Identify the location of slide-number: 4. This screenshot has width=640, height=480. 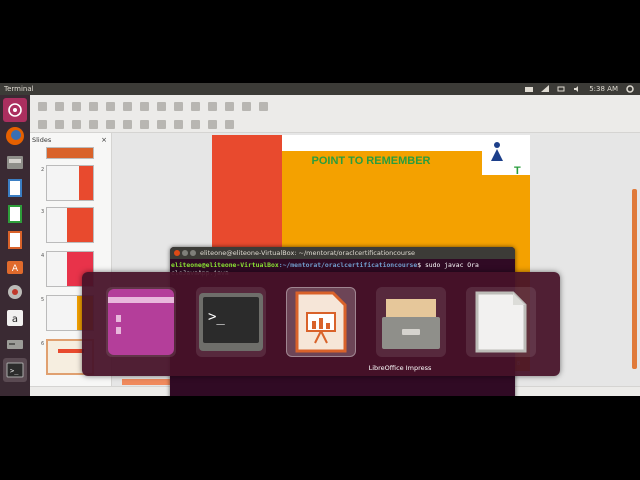
(43, 256).